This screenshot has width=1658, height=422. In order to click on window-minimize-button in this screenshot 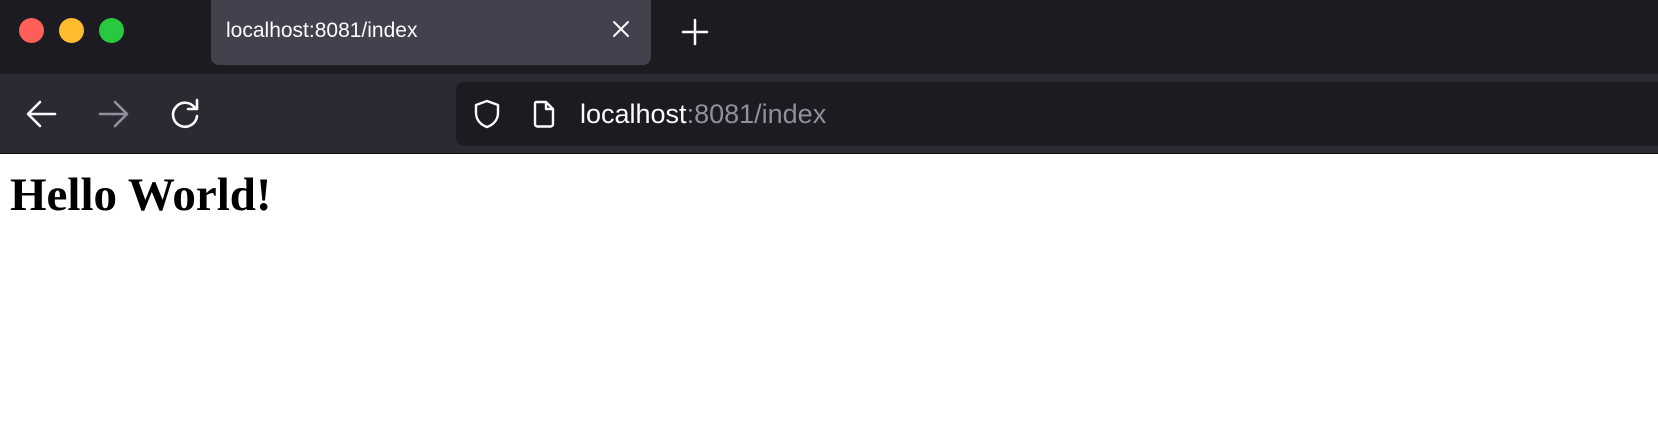, I will do `click(71, 30)`.